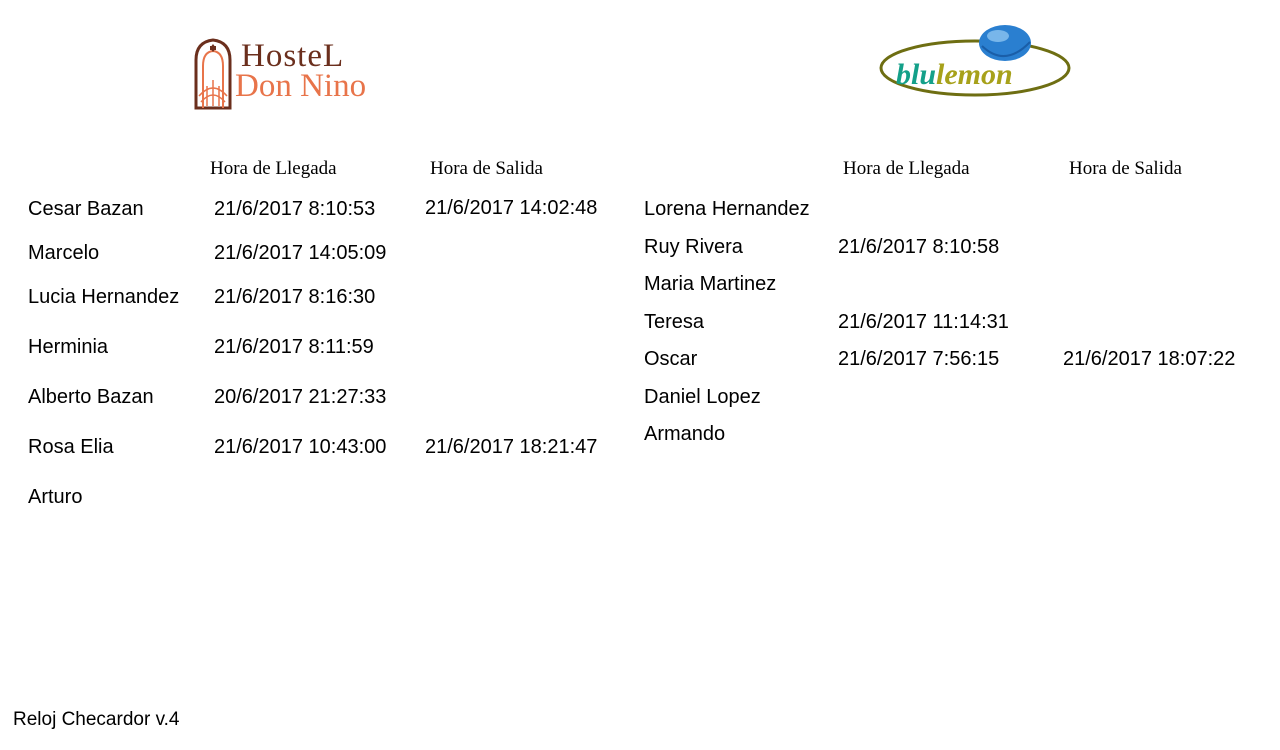 This screenshot has width=1280, height=750. What do you see at coordinates (693, 247) in the screenshot?
I see `right-row-name: Ruy Rivera` at bounding box center [693, 247].